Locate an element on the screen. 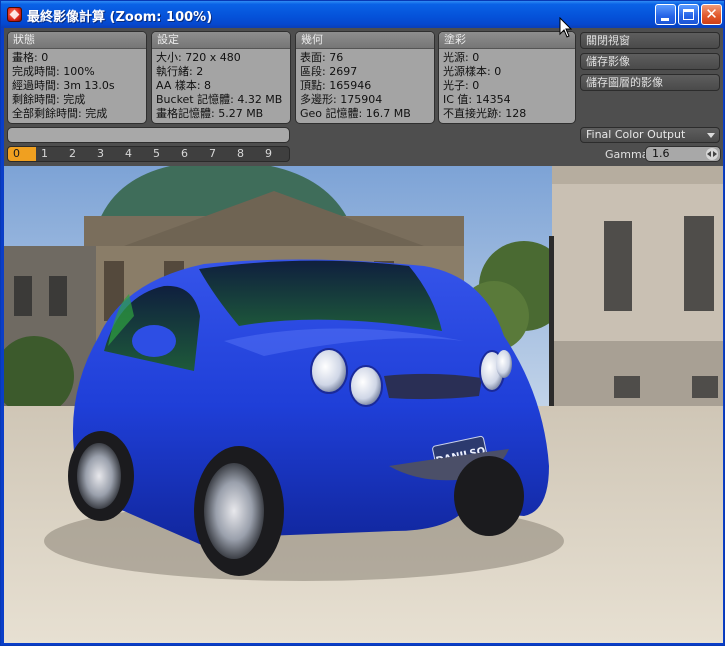 The width and height of the screenshot is (725, 646). geometry-surfaces: 表面: 76 is located at coordinates (322, 57).